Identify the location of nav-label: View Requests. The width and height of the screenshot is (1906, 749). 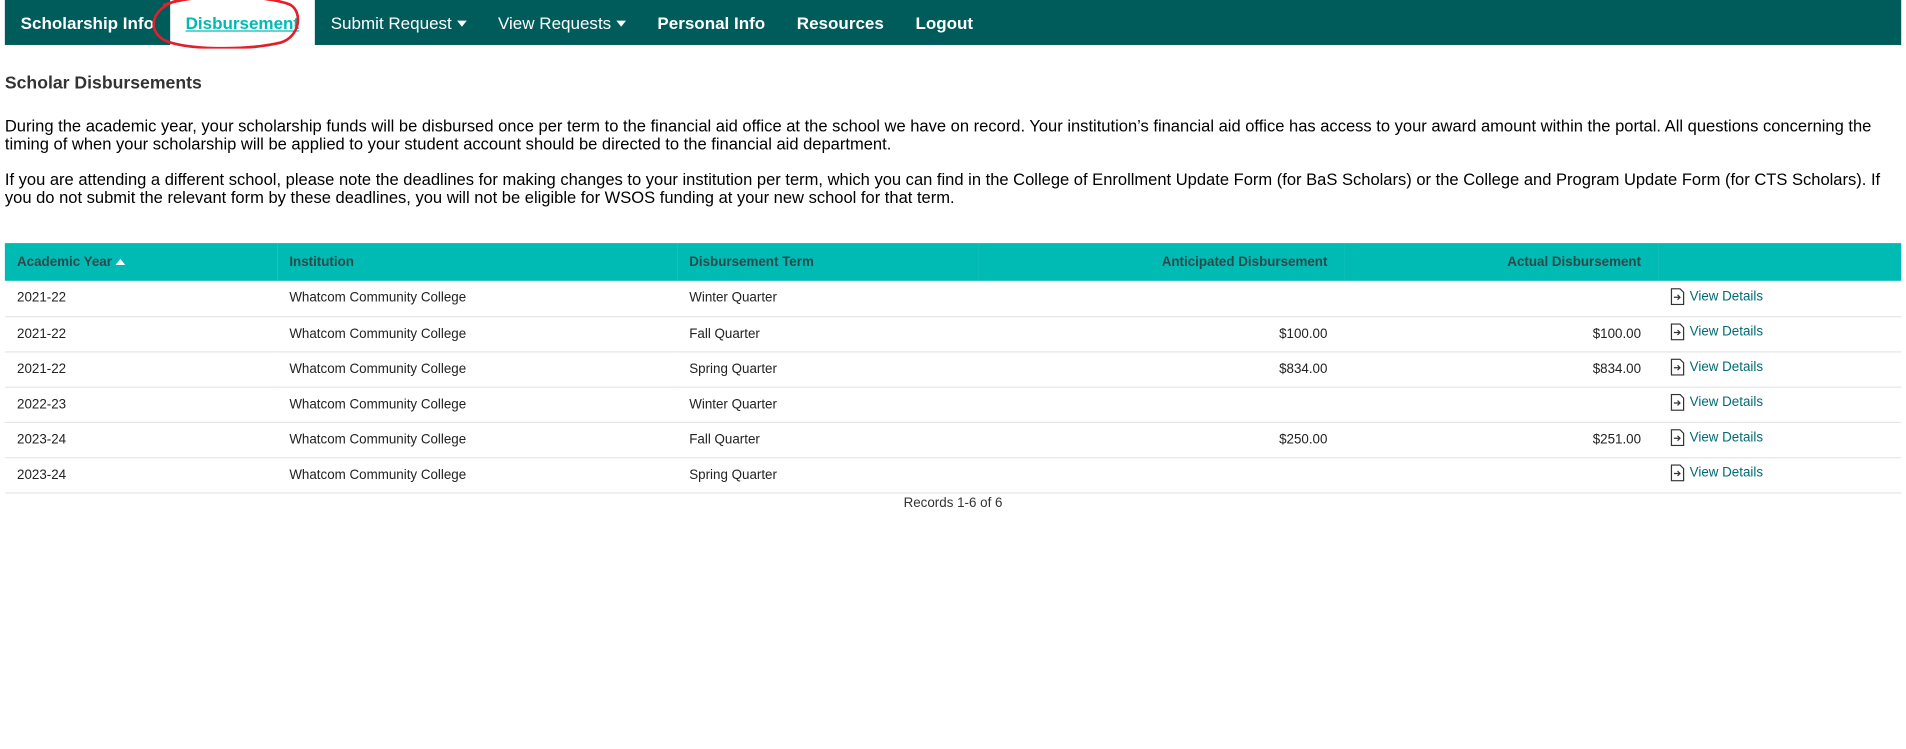
(554, 22).